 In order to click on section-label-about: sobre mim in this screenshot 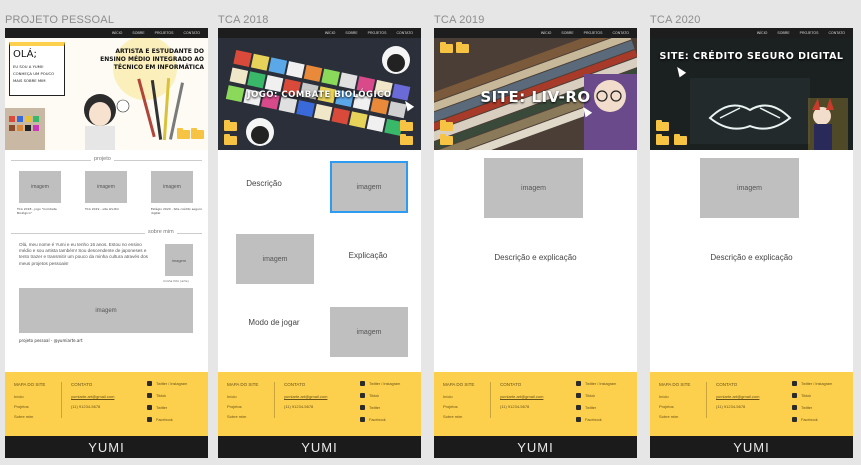, I will do `click(161, 232)`.